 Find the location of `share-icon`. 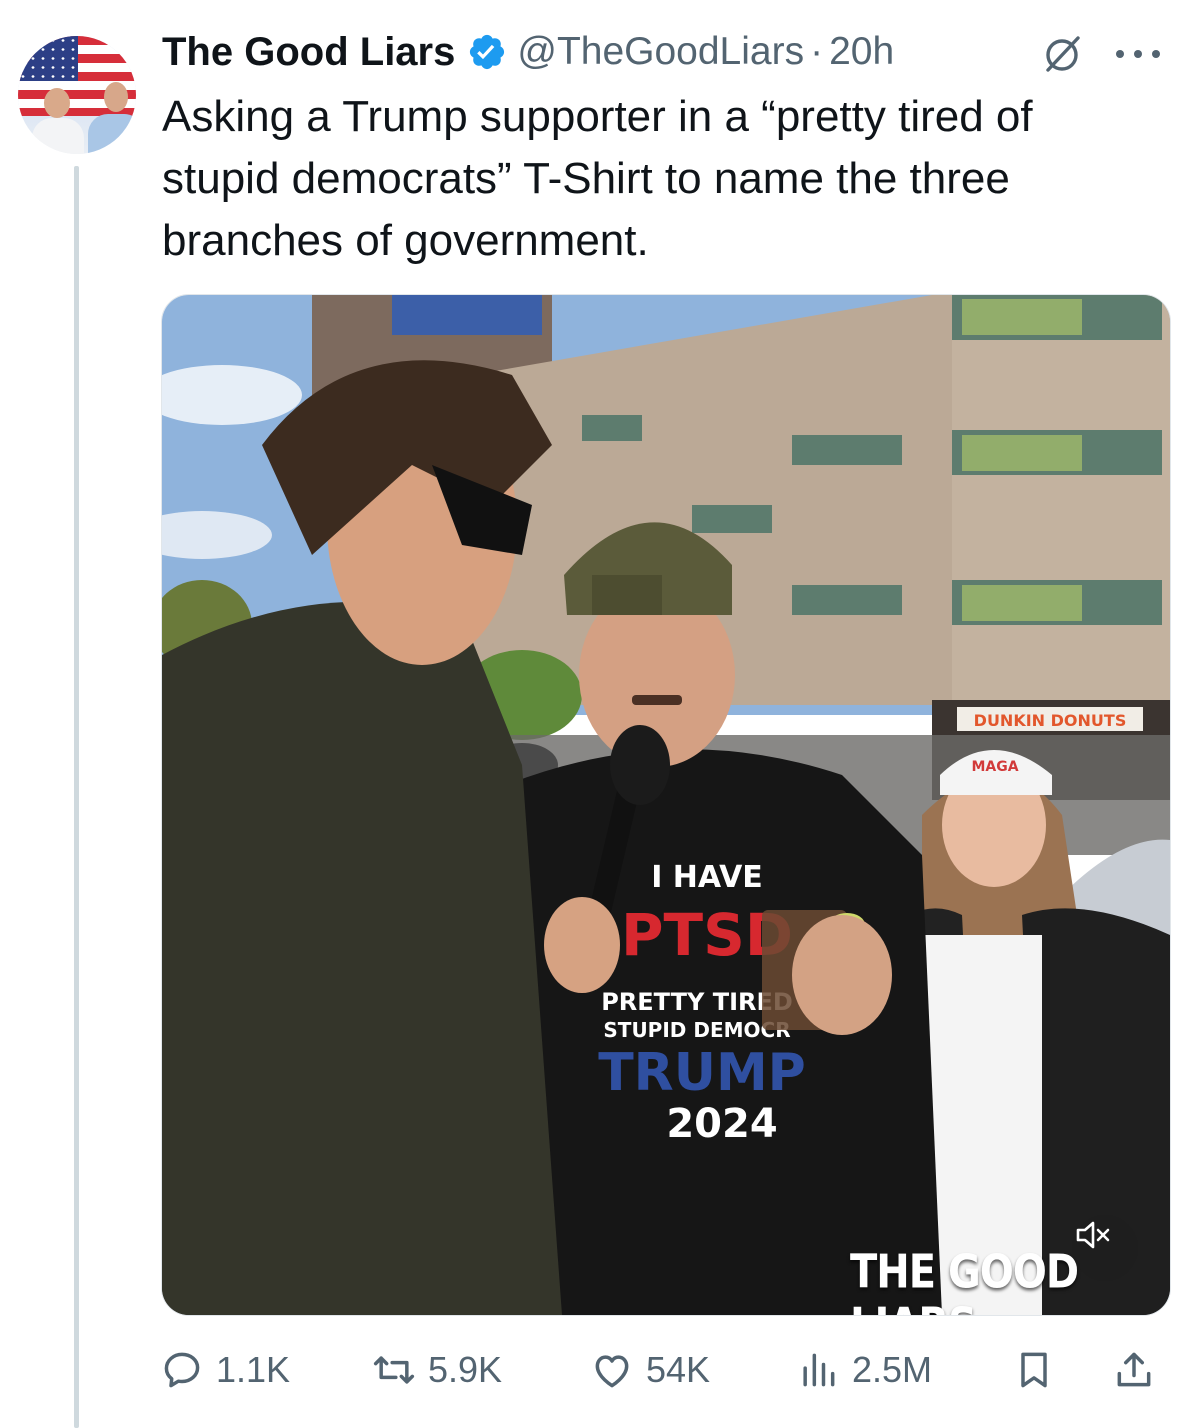

share-icon is located at coordinates (1134, 1369).